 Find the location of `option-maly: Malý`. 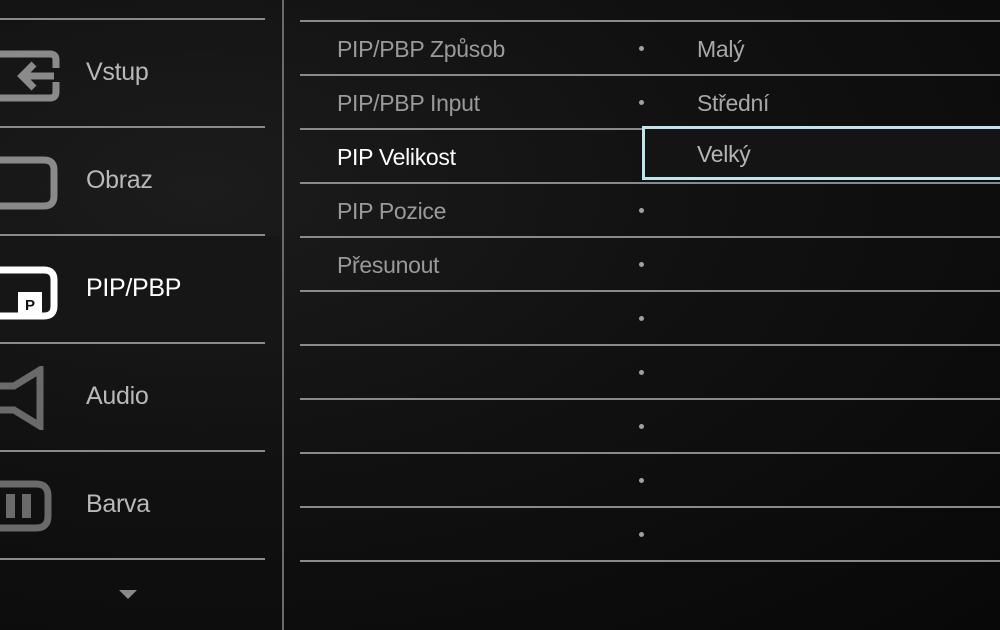

option-maly: Malý is located at coordinates (721, 49).